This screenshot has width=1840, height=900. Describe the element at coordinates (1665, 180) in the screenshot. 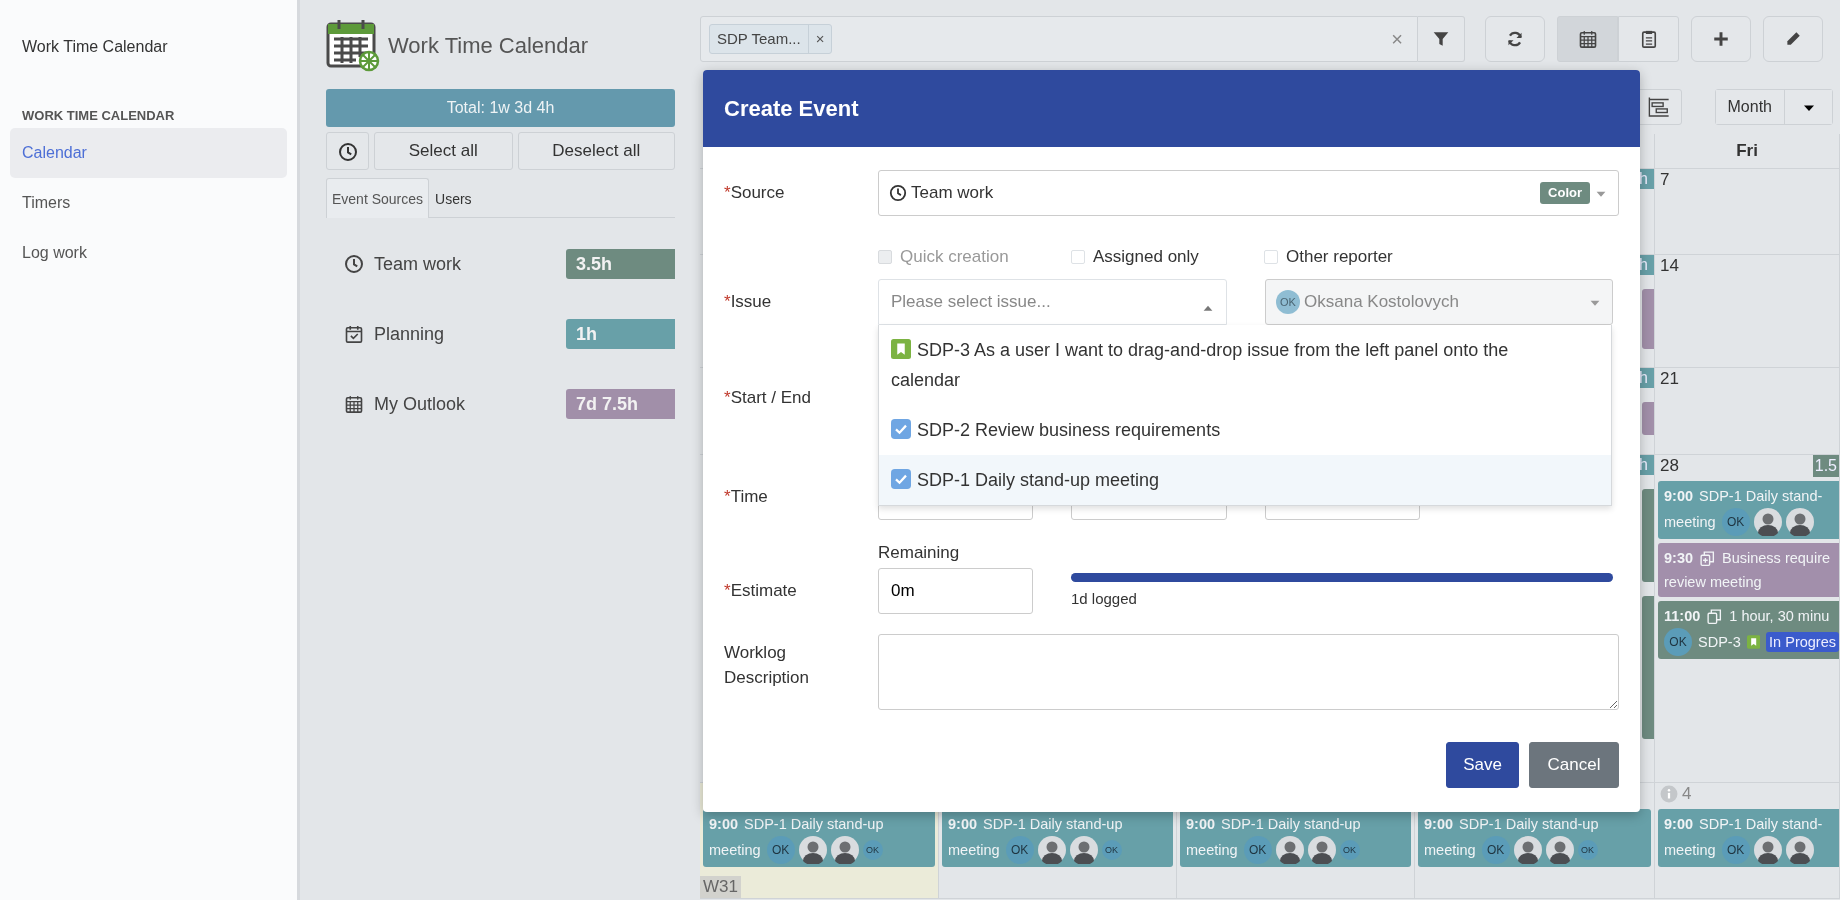

I see `date-number: 7` at that location.